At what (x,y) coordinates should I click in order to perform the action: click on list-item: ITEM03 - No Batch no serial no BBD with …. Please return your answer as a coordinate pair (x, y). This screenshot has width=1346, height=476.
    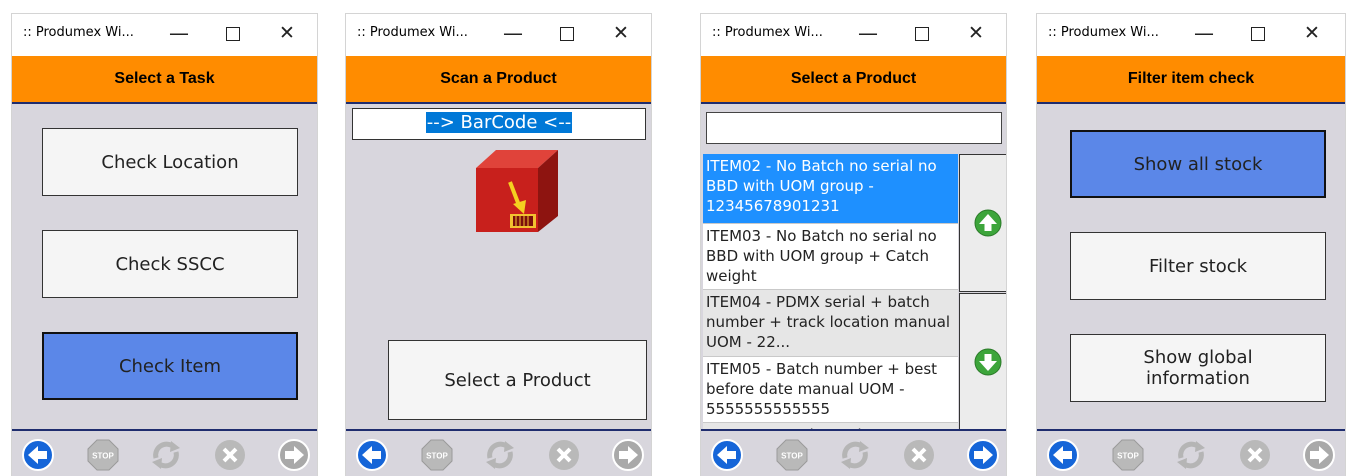
    Looking at the image, I should click on (830, 257).